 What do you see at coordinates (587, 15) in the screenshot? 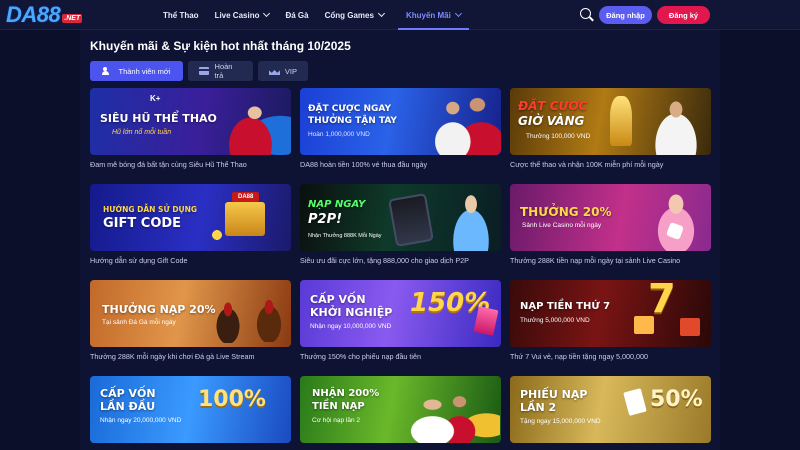
I see `search-icon` at bounding box center [587, 15].